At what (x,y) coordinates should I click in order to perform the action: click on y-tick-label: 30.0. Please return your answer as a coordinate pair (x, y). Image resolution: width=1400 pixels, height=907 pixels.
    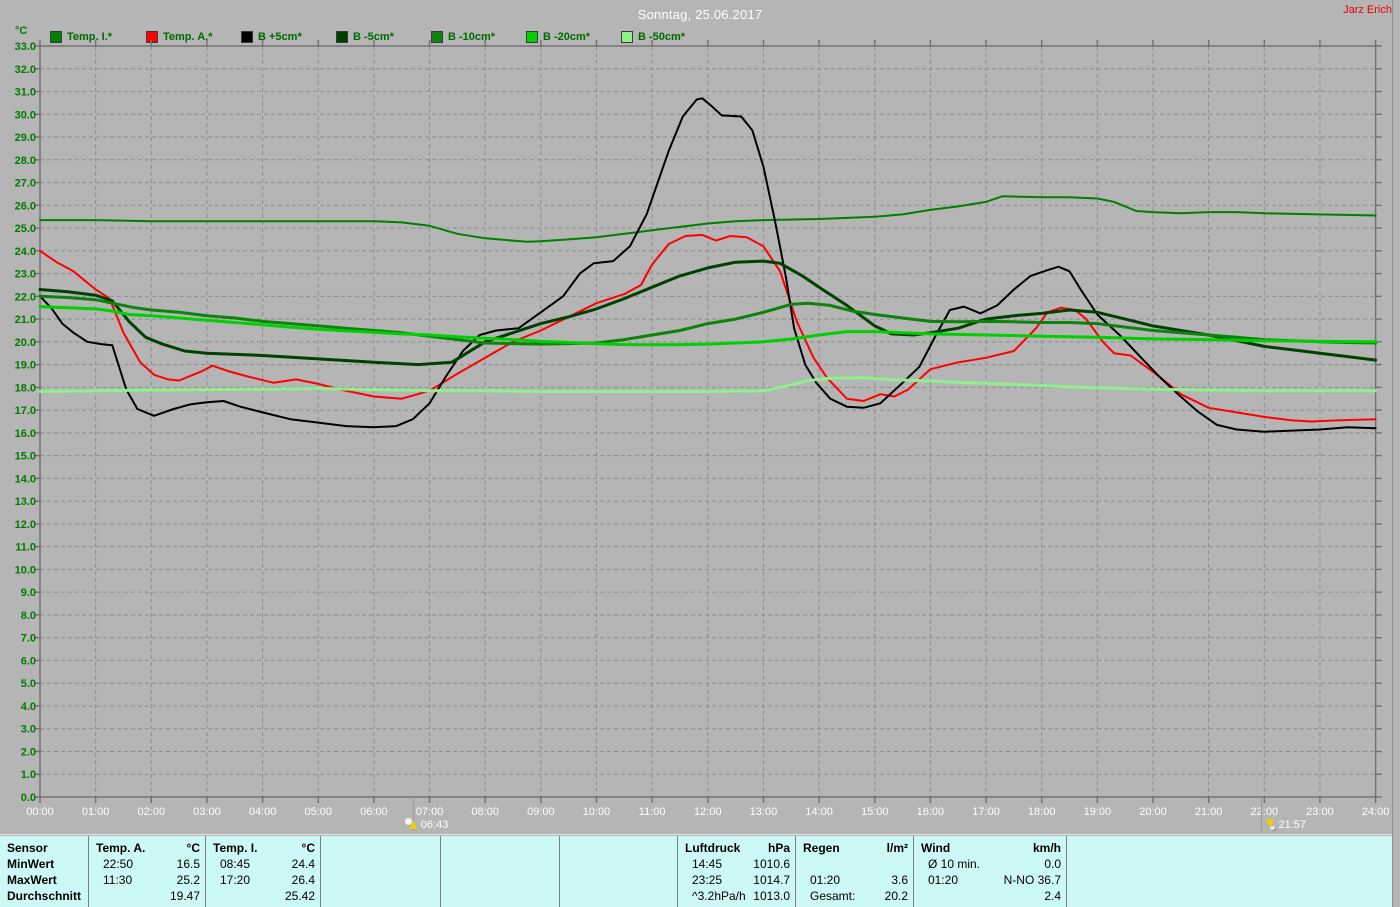
    Looking at the image, I should click on (25, 115).